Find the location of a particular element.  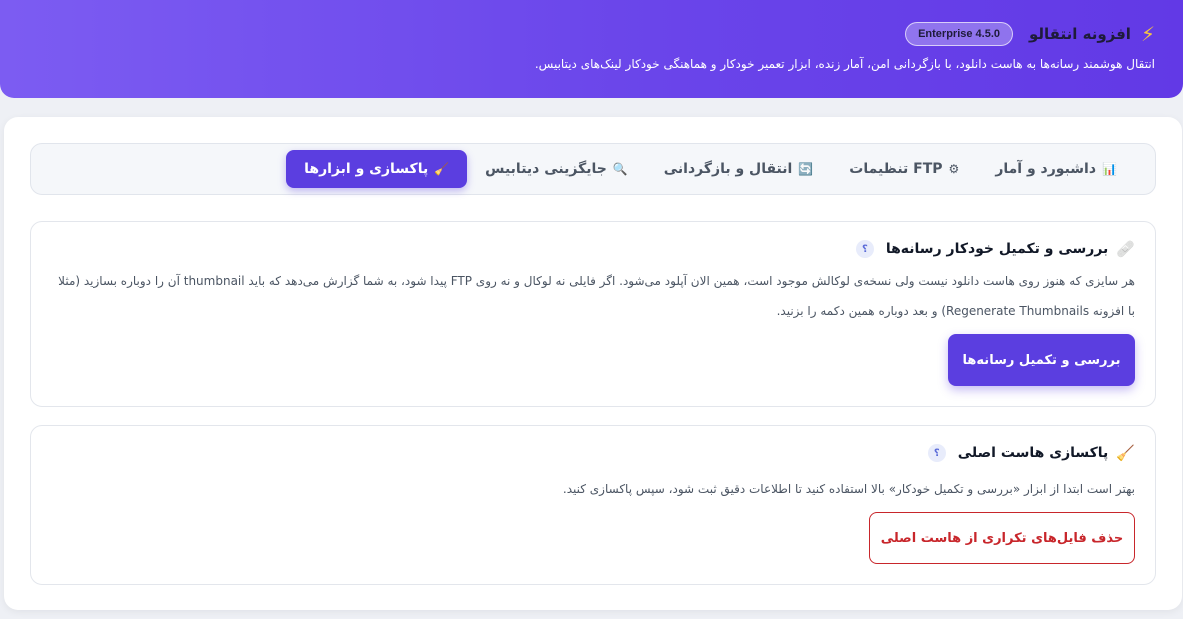

app-title: افزونه انتقالو is located at coordinates (1080, 34).